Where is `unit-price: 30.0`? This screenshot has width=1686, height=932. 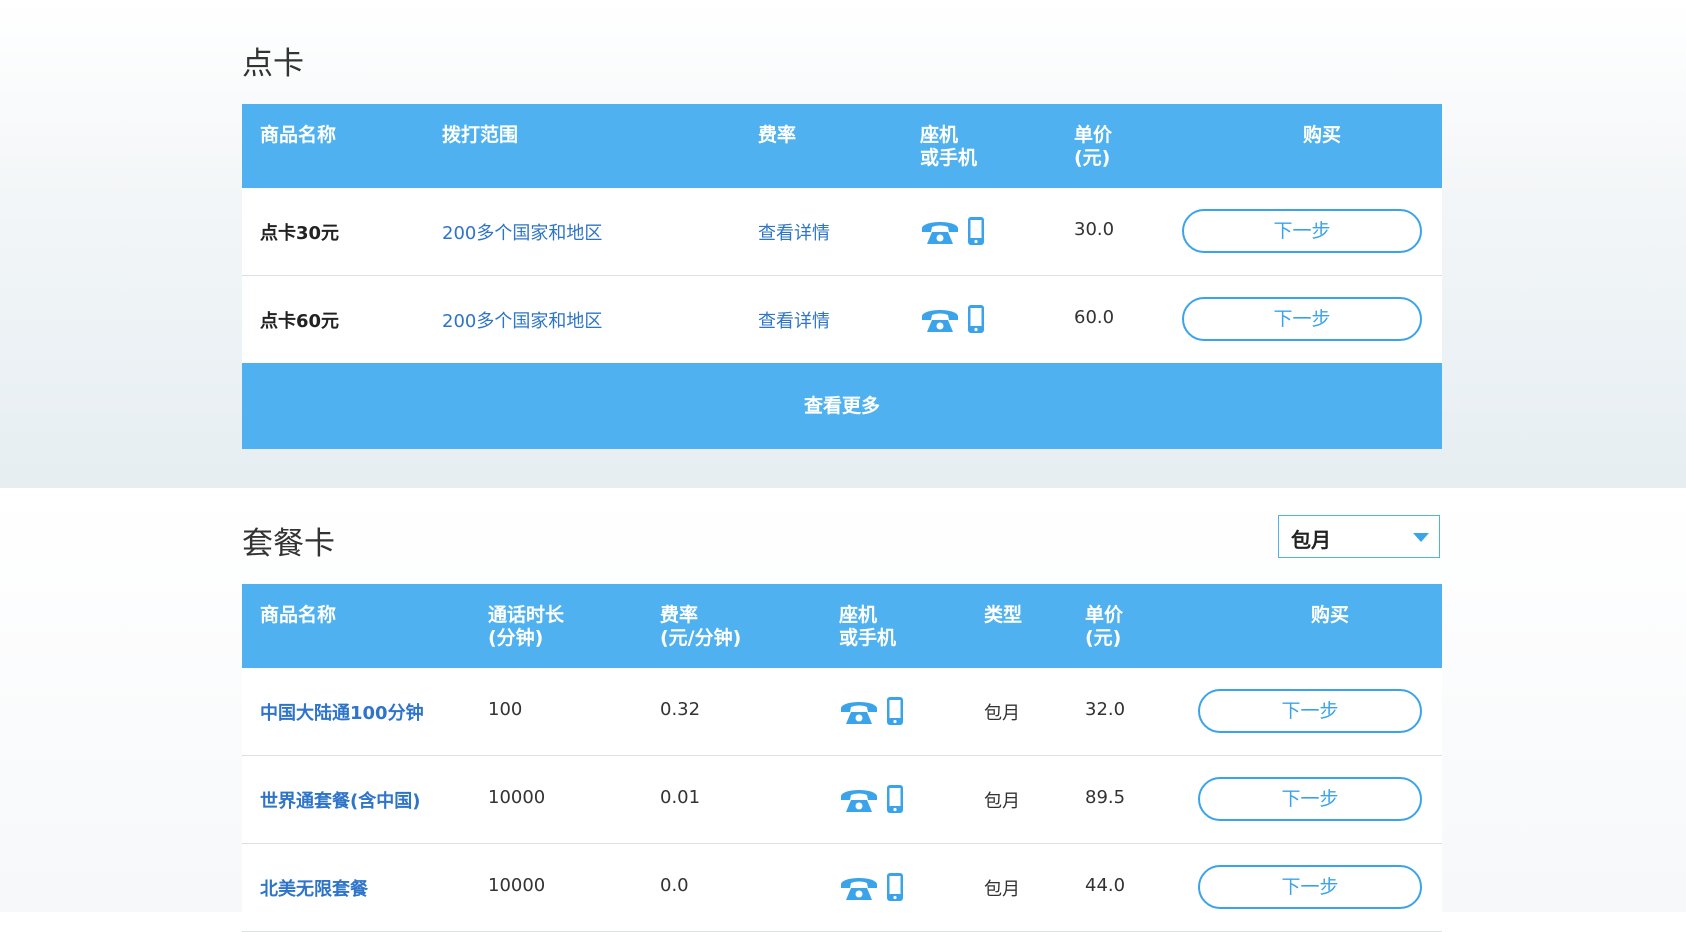 unit-price: 30.0 is located at coordinates (1094, 229).